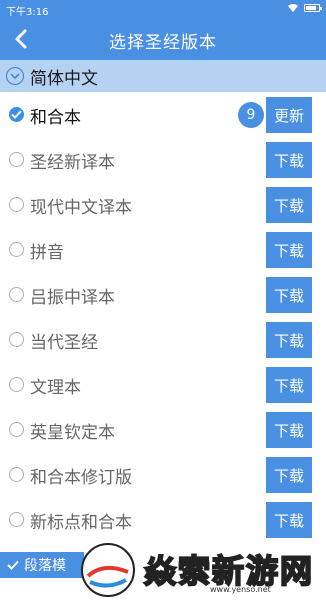 This screenshot has width=326, height=600. What do you see at coordinates (64, 78) in the screenshot?
I see `group-title: 简体中文` at bounding box center [64, 78].